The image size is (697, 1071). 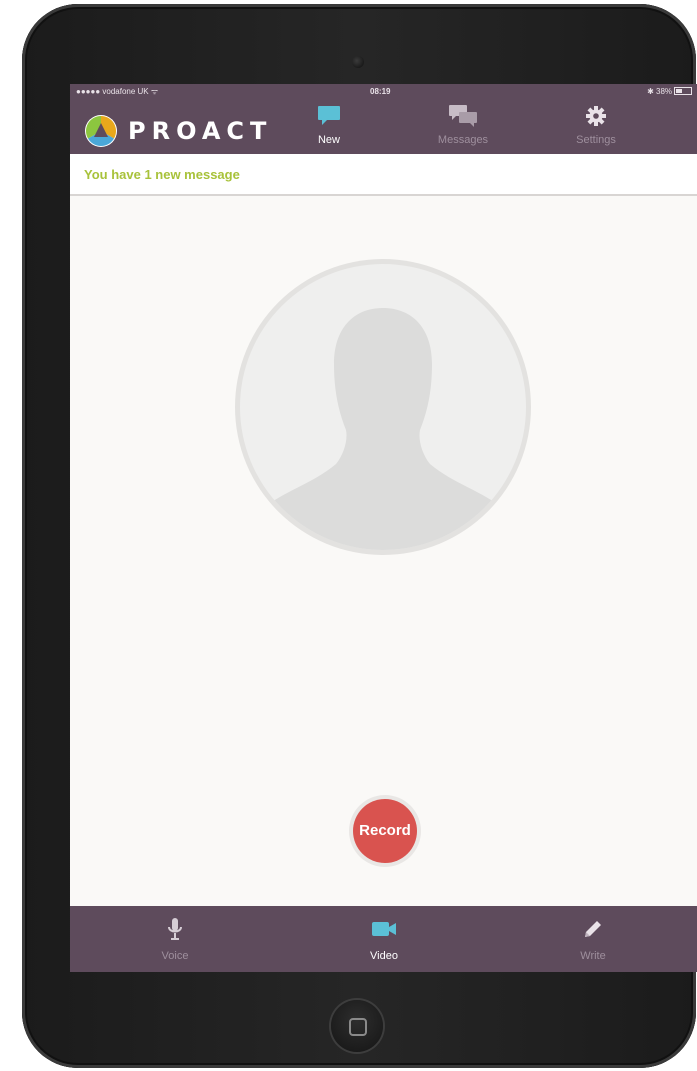 What do you see at coordinates (175, 956) in the screenshot?
I see `tab-voice-label: Voice` at bounding box center [175, 956].